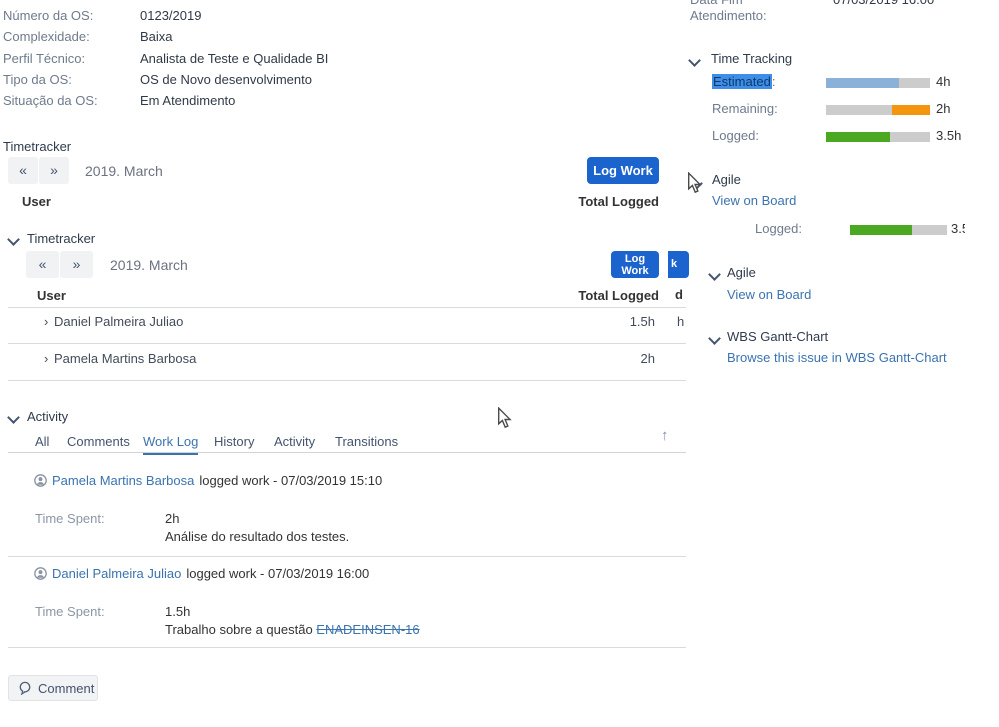 The image size is (999, 727). Describe the element at coordinates (51, 295) in the screenshot. I see `timetracker-user-header: User` at that location.